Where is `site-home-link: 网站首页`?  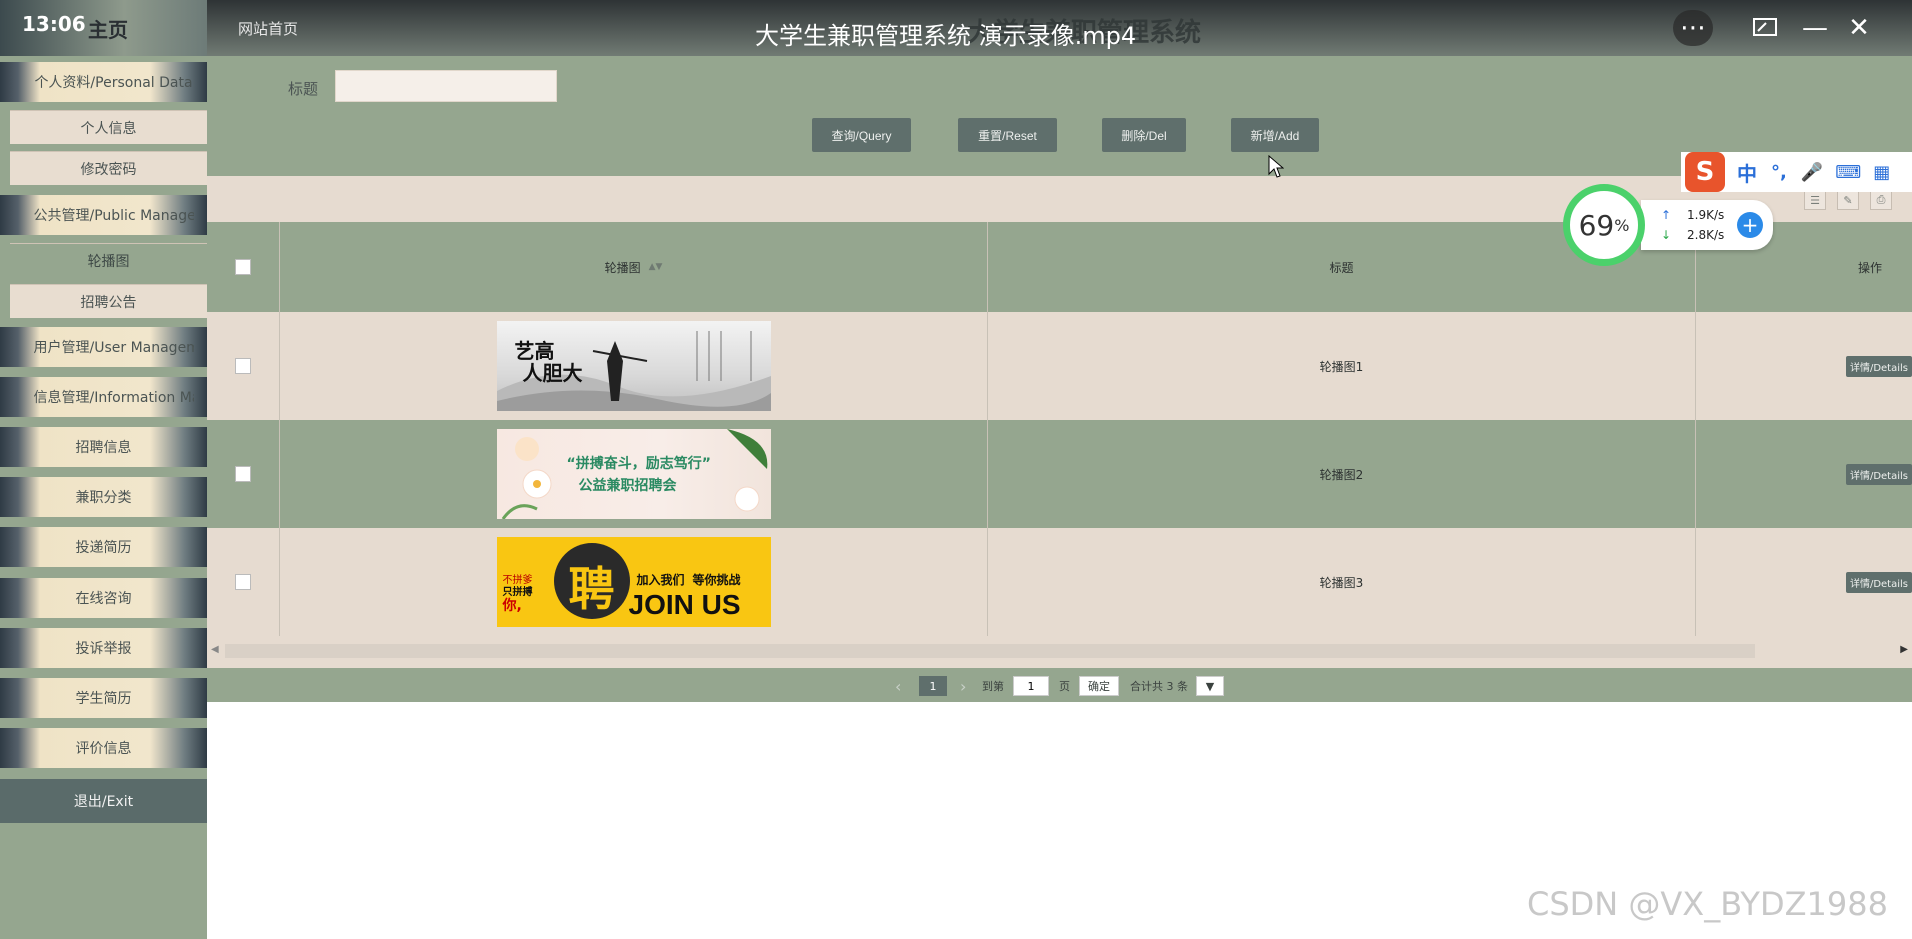
site-home-link: 网站首页 is located at coordinates (268, 28).